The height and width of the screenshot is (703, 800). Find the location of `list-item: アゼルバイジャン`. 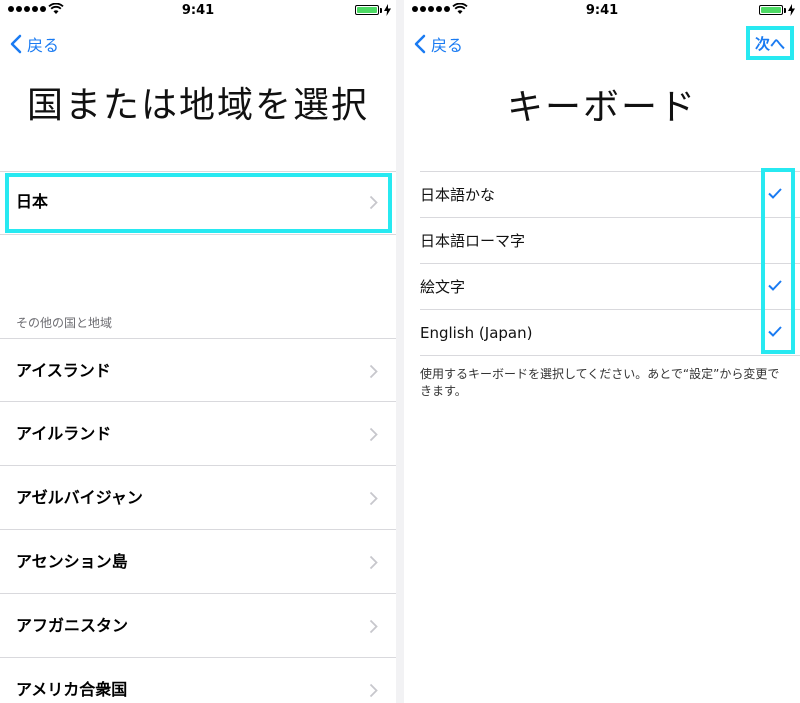

list-item: アゼルバイジャン is located at coordinates (198, 498).